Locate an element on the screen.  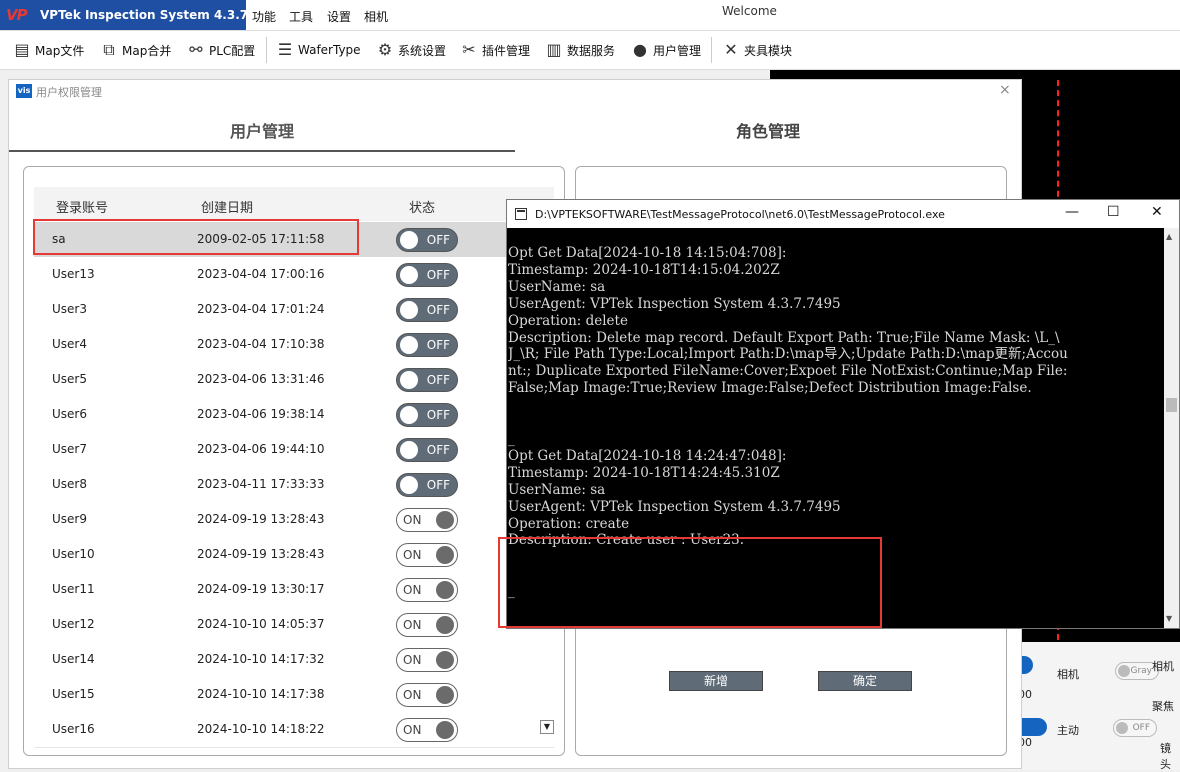
user-row: User12 2024-10-10 14:05:37 ON is located at coordinates (294, 625).